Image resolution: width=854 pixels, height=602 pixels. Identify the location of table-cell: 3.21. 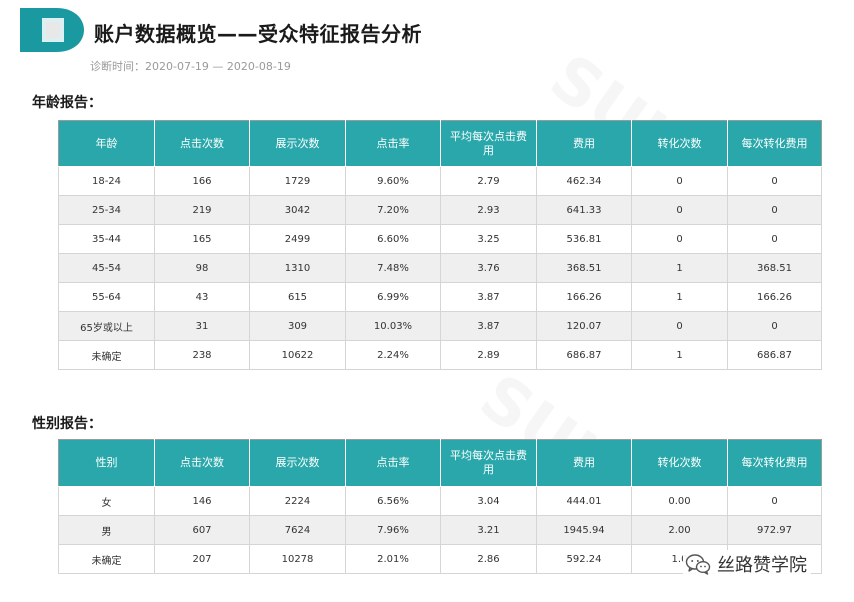
(488, 530).